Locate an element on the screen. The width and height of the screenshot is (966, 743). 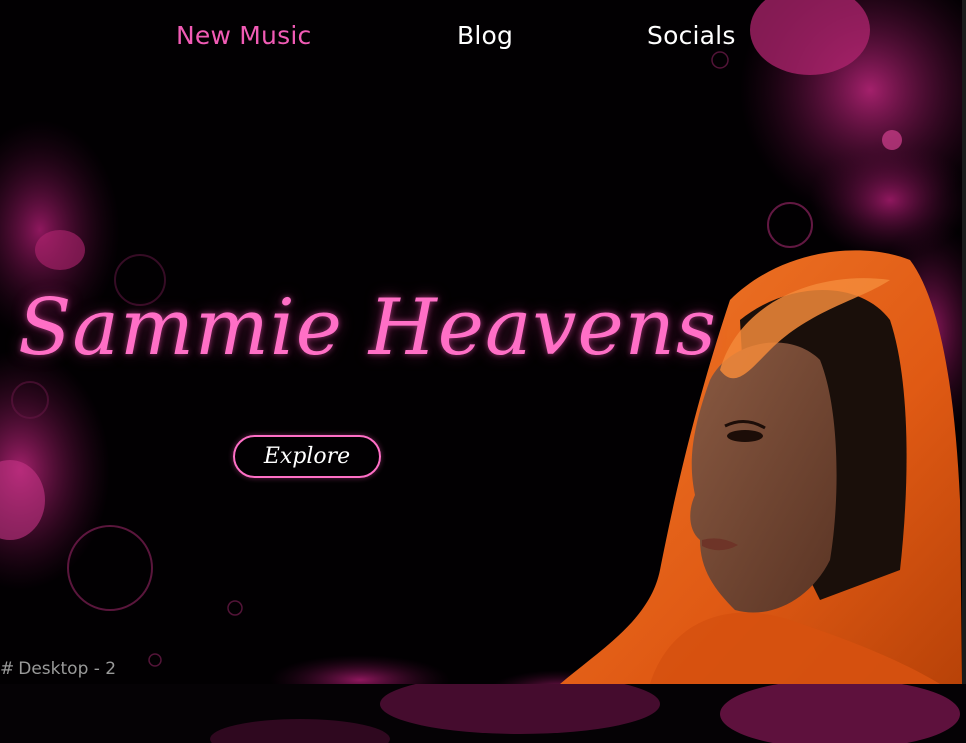
frame-label: # Desktop - 2 is located at coordinates (58, 669).